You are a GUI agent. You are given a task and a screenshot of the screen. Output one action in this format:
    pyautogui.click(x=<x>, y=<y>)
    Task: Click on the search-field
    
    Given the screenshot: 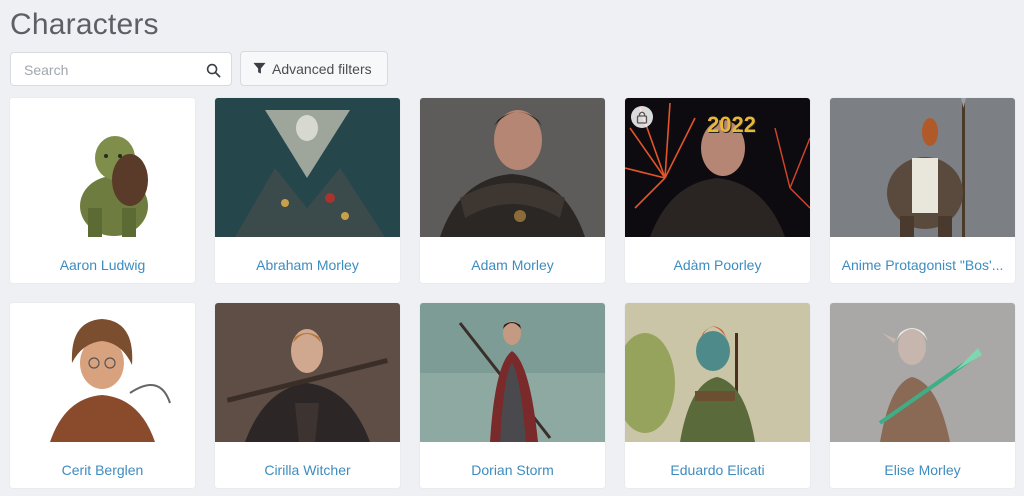 What is the action you would take?
    pyautogui.click(x=121, y=69)
    